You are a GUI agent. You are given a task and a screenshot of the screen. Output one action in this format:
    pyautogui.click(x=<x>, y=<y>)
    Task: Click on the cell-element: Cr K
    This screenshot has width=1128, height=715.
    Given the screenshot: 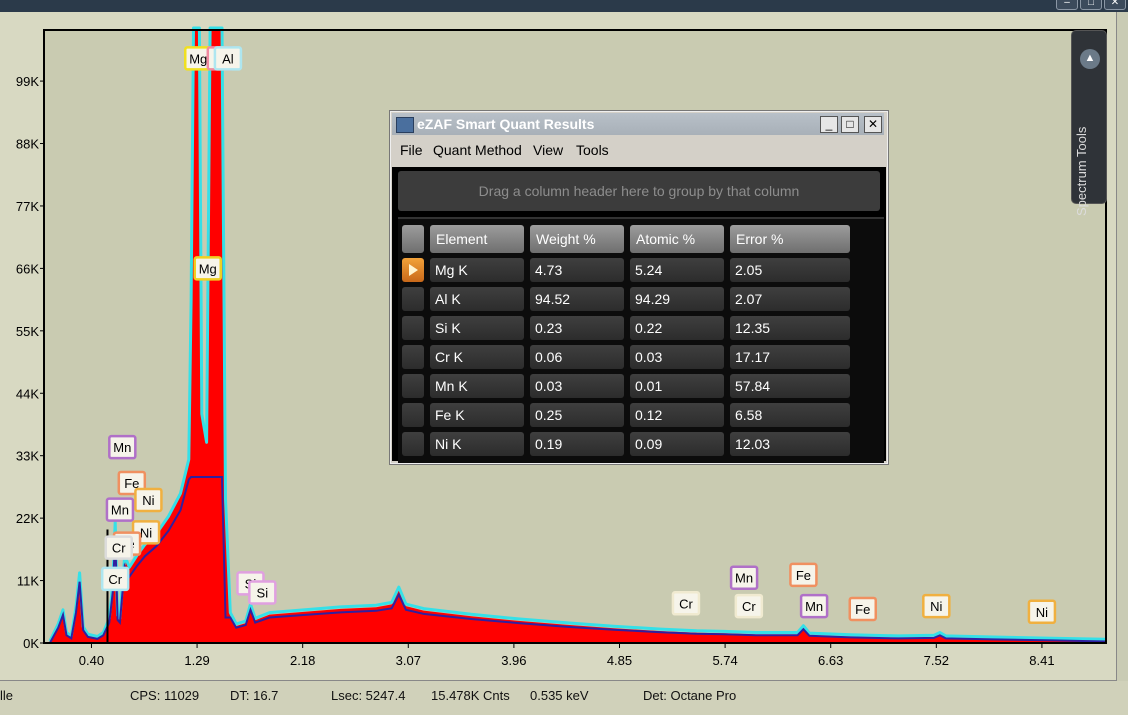 What is the action you would take?
    pyautogui.click(x=477, y=357)
    